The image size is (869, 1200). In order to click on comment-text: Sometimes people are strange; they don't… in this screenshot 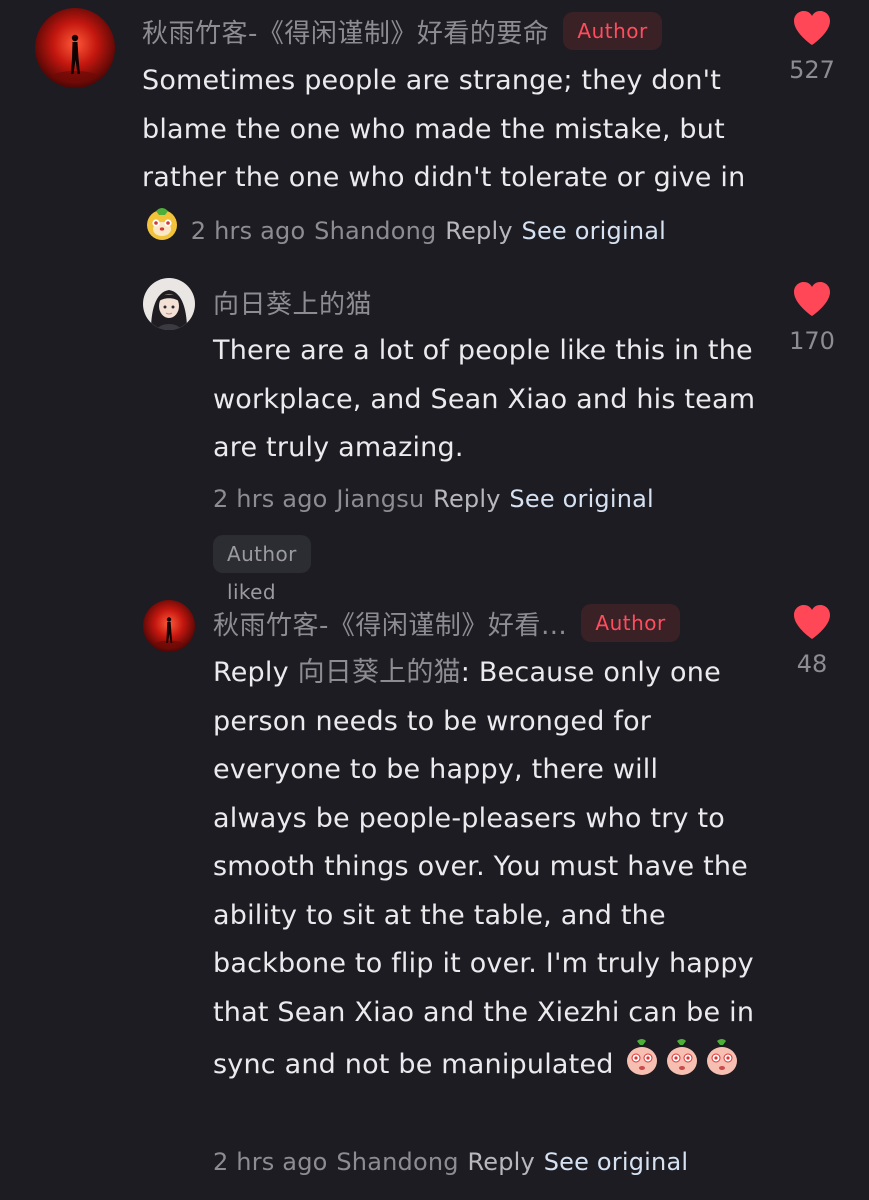, I will do `click(444, 129)`.